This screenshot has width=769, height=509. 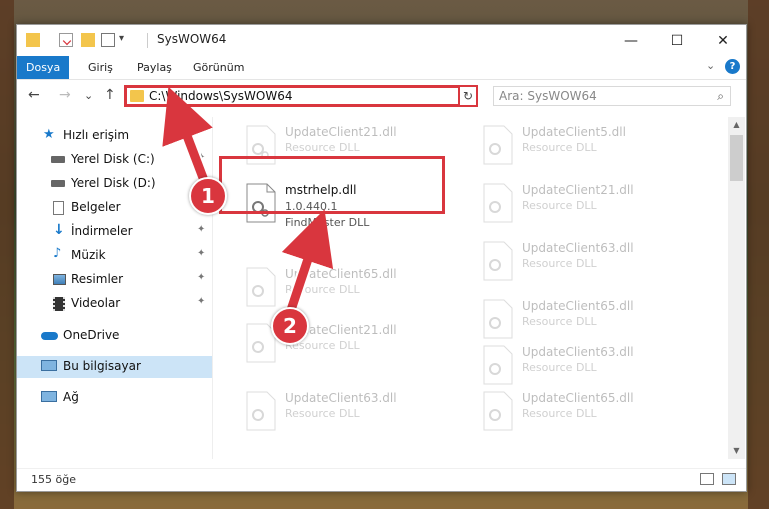 What do you see at coordinates (631, 40) in the screenshot?
I see `minimize-button: —` at bounding box center [631, 40].